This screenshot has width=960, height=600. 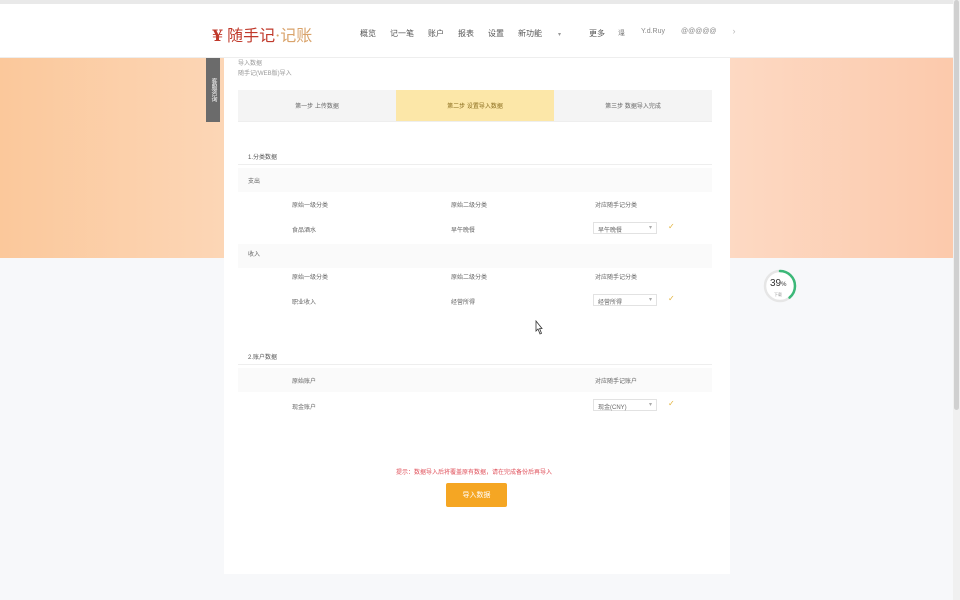 What do you see at coordinates (653, 33) in the screenshot?
I see `username: Y.d.Ruy` at bounding box center [653, 33].